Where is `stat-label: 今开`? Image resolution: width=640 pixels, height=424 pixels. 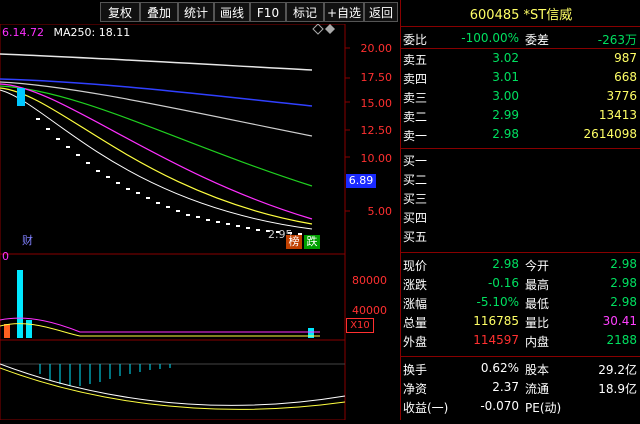 stat-label: 今开 is located at coordinates (537, 266).